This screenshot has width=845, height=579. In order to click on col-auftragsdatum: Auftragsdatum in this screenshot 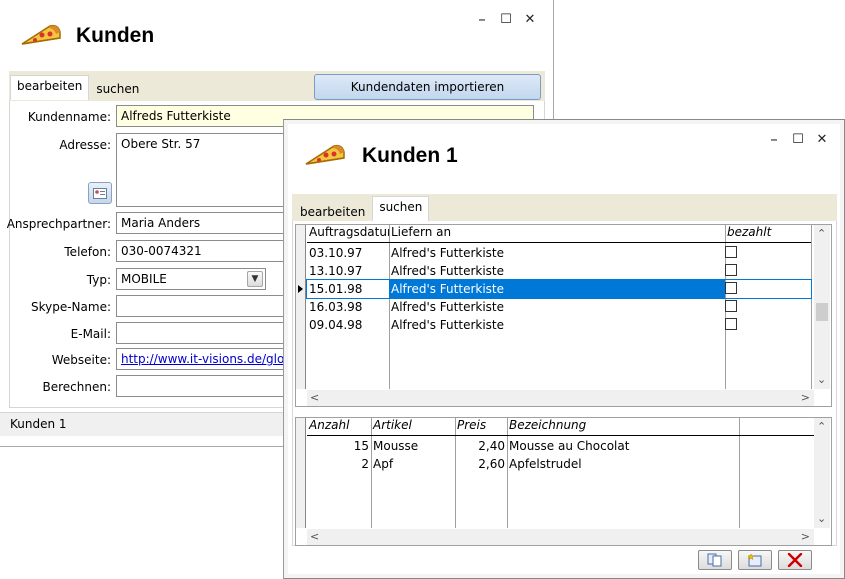, I will do `click(348, 233)`.